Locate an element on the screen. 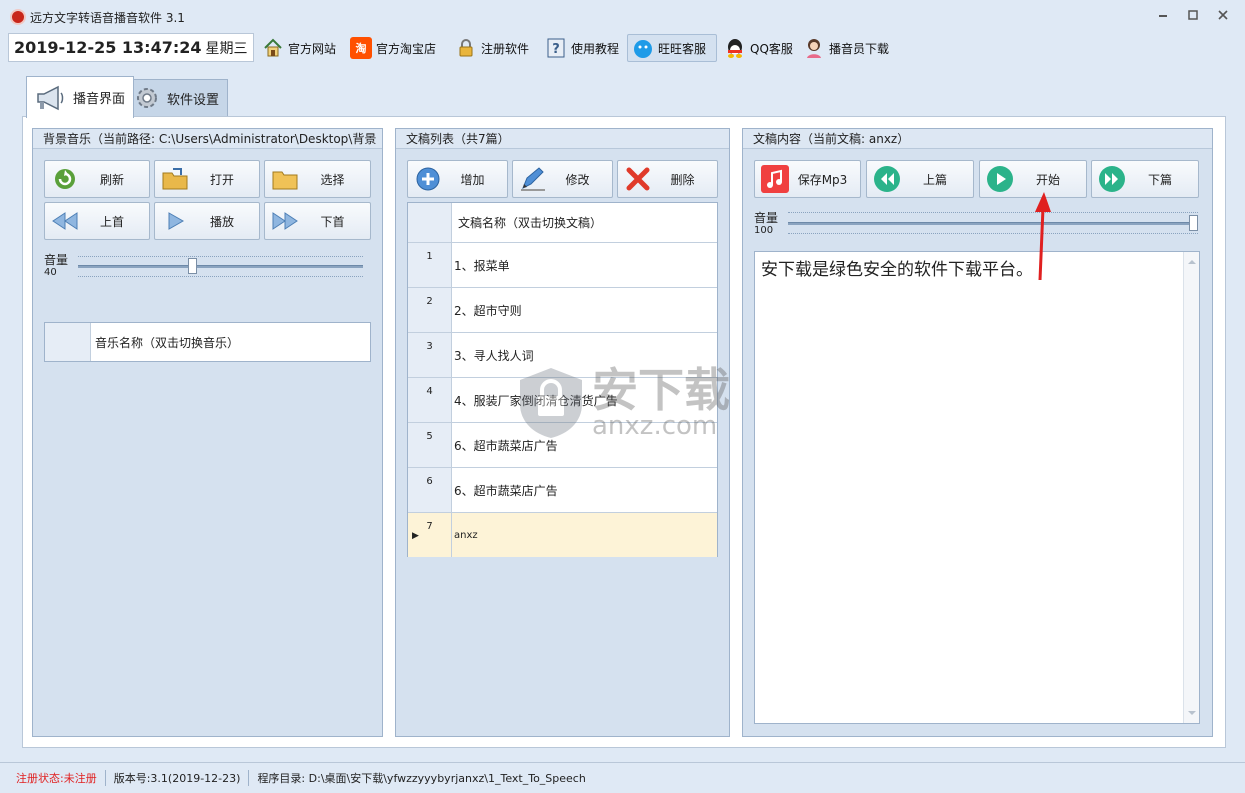 Image resolution: width=1245 pixels, height=793 pixels. register-software-label: 注册软件 is located at coordinates (505, 48).